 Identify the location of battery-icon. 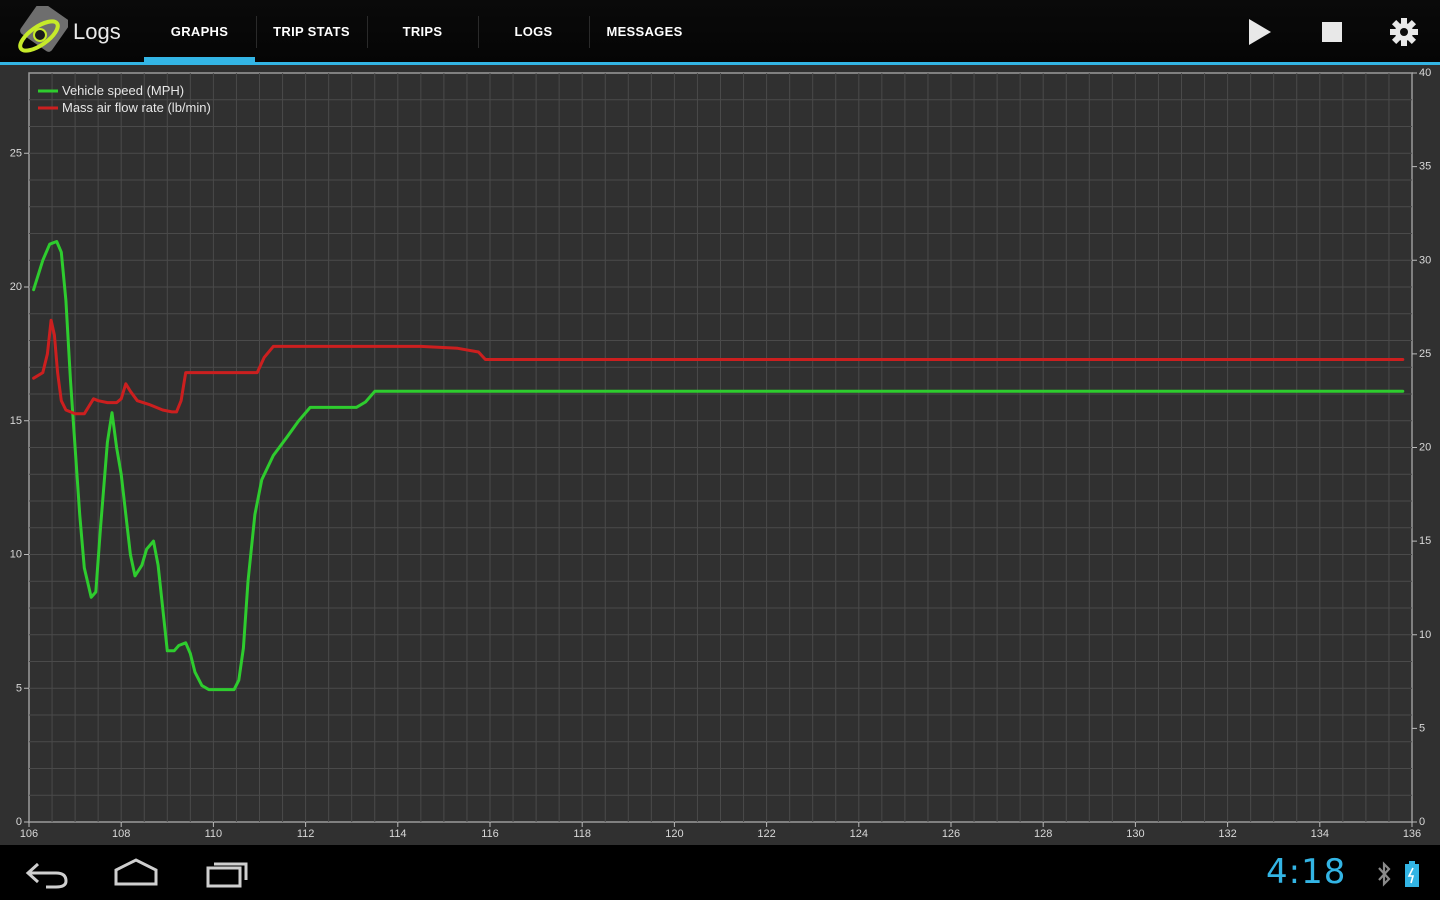
(1412, 874).